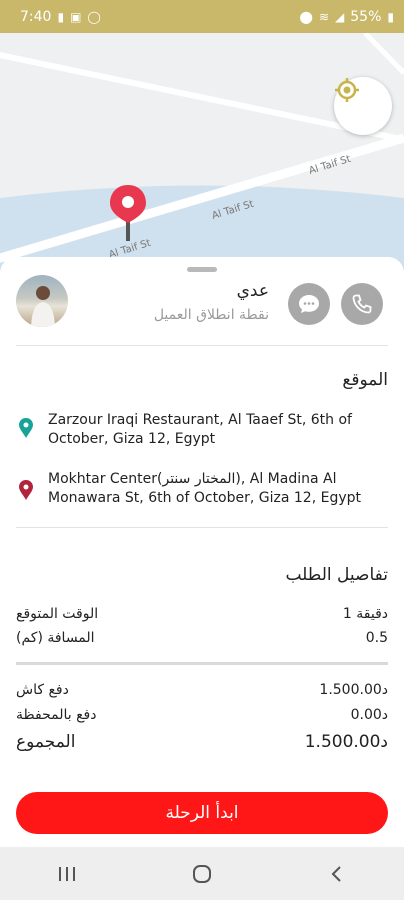 This screenshot has height=900, width=404. I want to click on call-button, so click(362, 304).